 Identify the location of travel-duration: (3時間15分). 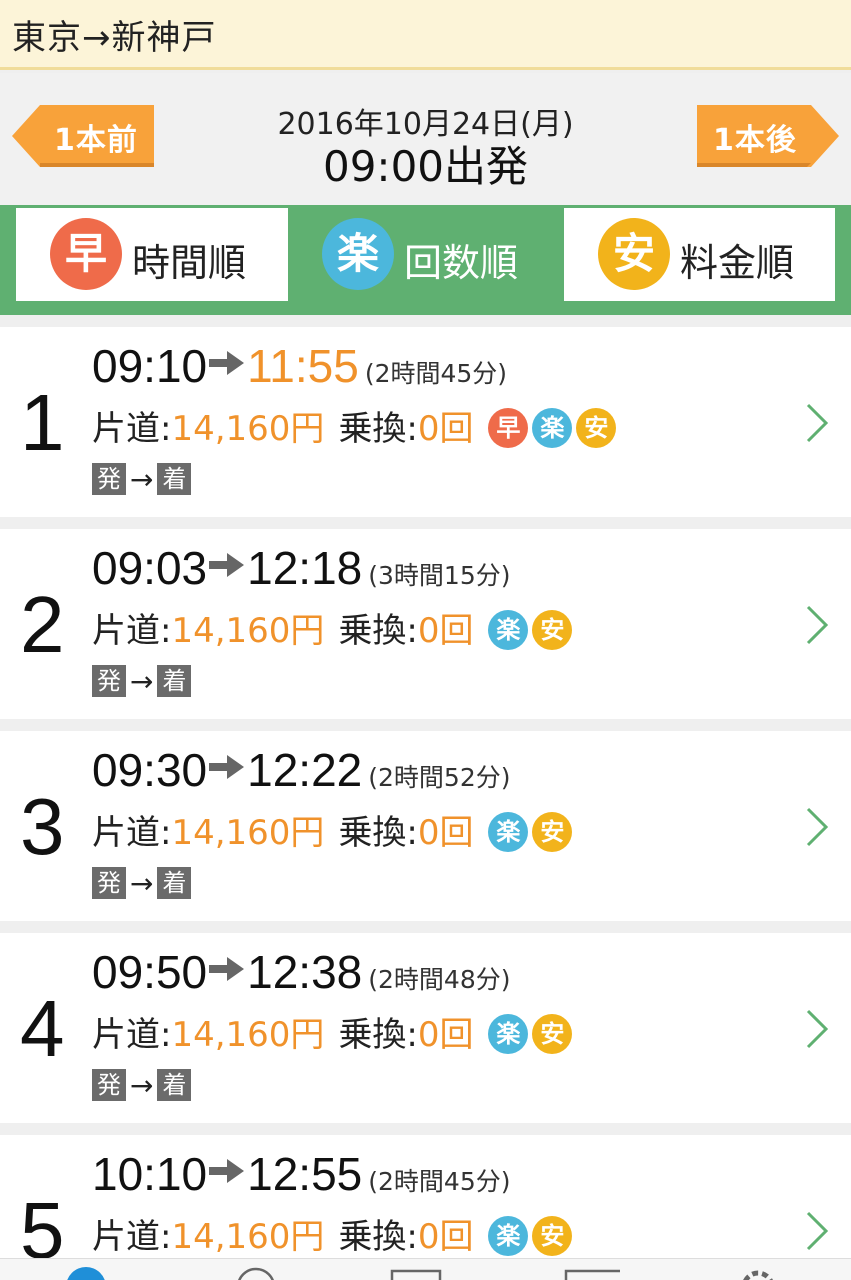
(439, 575).